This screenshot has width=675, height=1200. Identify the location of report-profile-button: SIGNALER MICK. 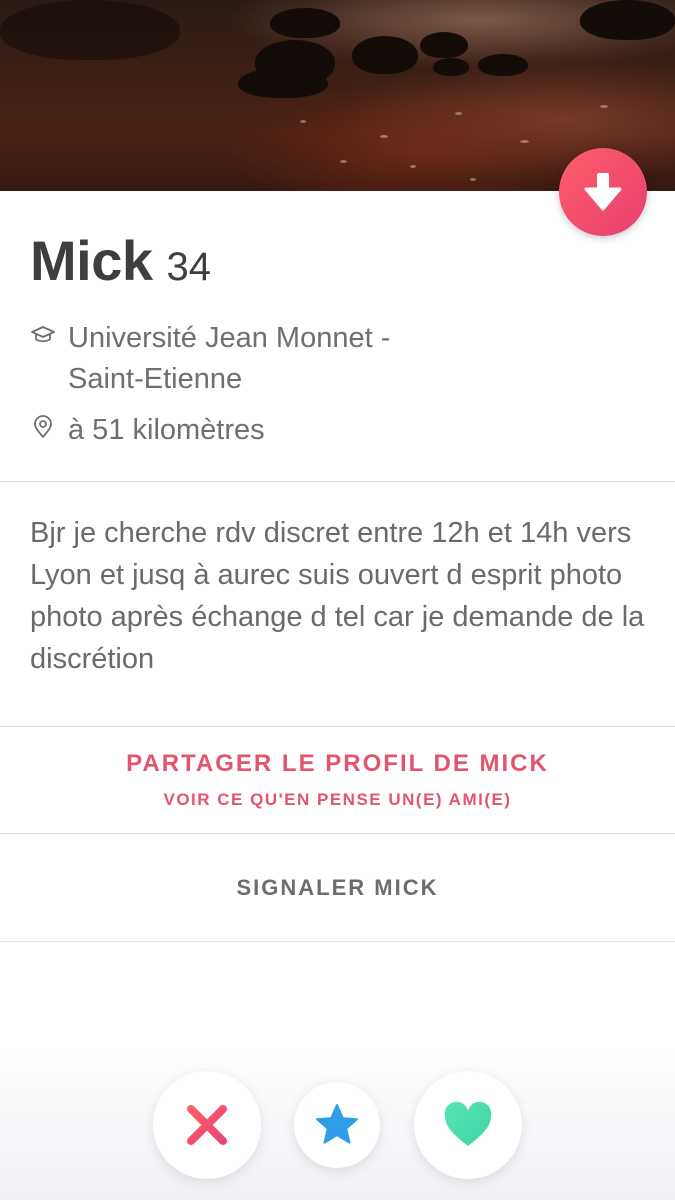
(337, 887).